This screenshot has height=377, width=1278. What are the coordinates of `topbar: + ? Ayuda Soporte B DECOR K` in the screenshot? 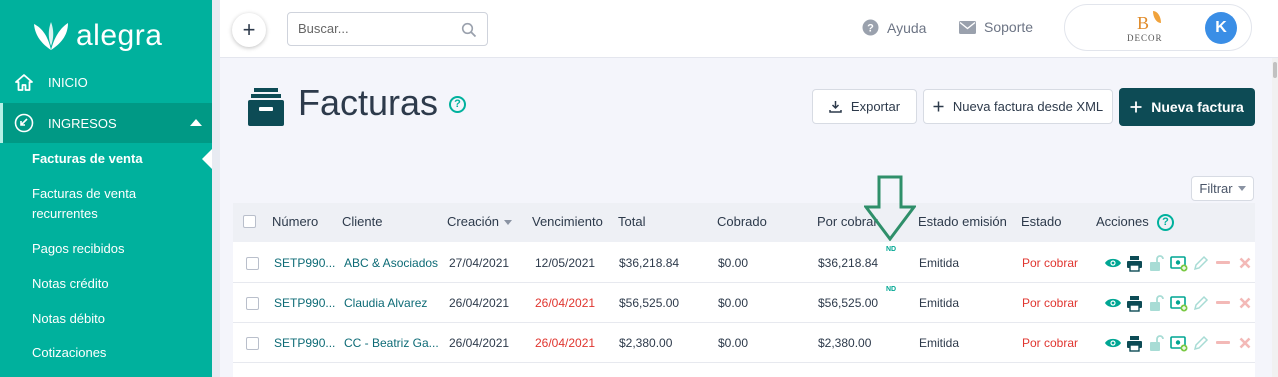 It's located at (749, 29).